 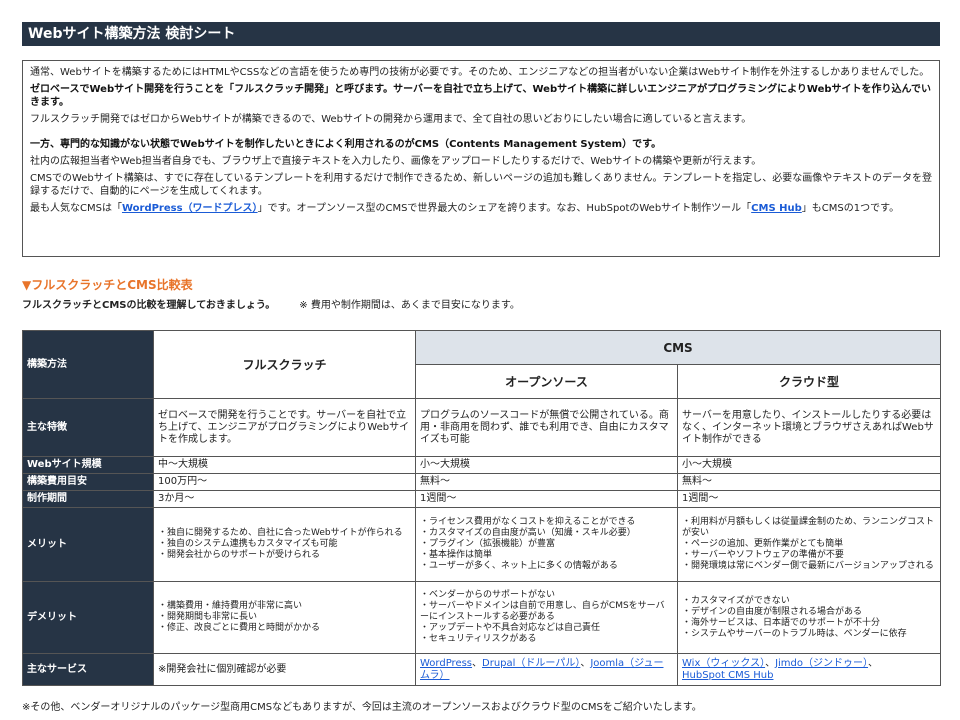 What do you see at coordinates (88, 499) in the screenshot?
I see `row-label-period: 制作期間` at bounding box center [88, 499].